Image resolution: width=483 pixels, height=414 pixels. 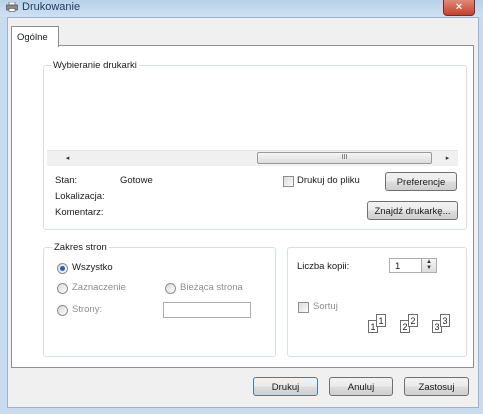 I want to click on print-button: Drukuj, so click(x=285, y=386).